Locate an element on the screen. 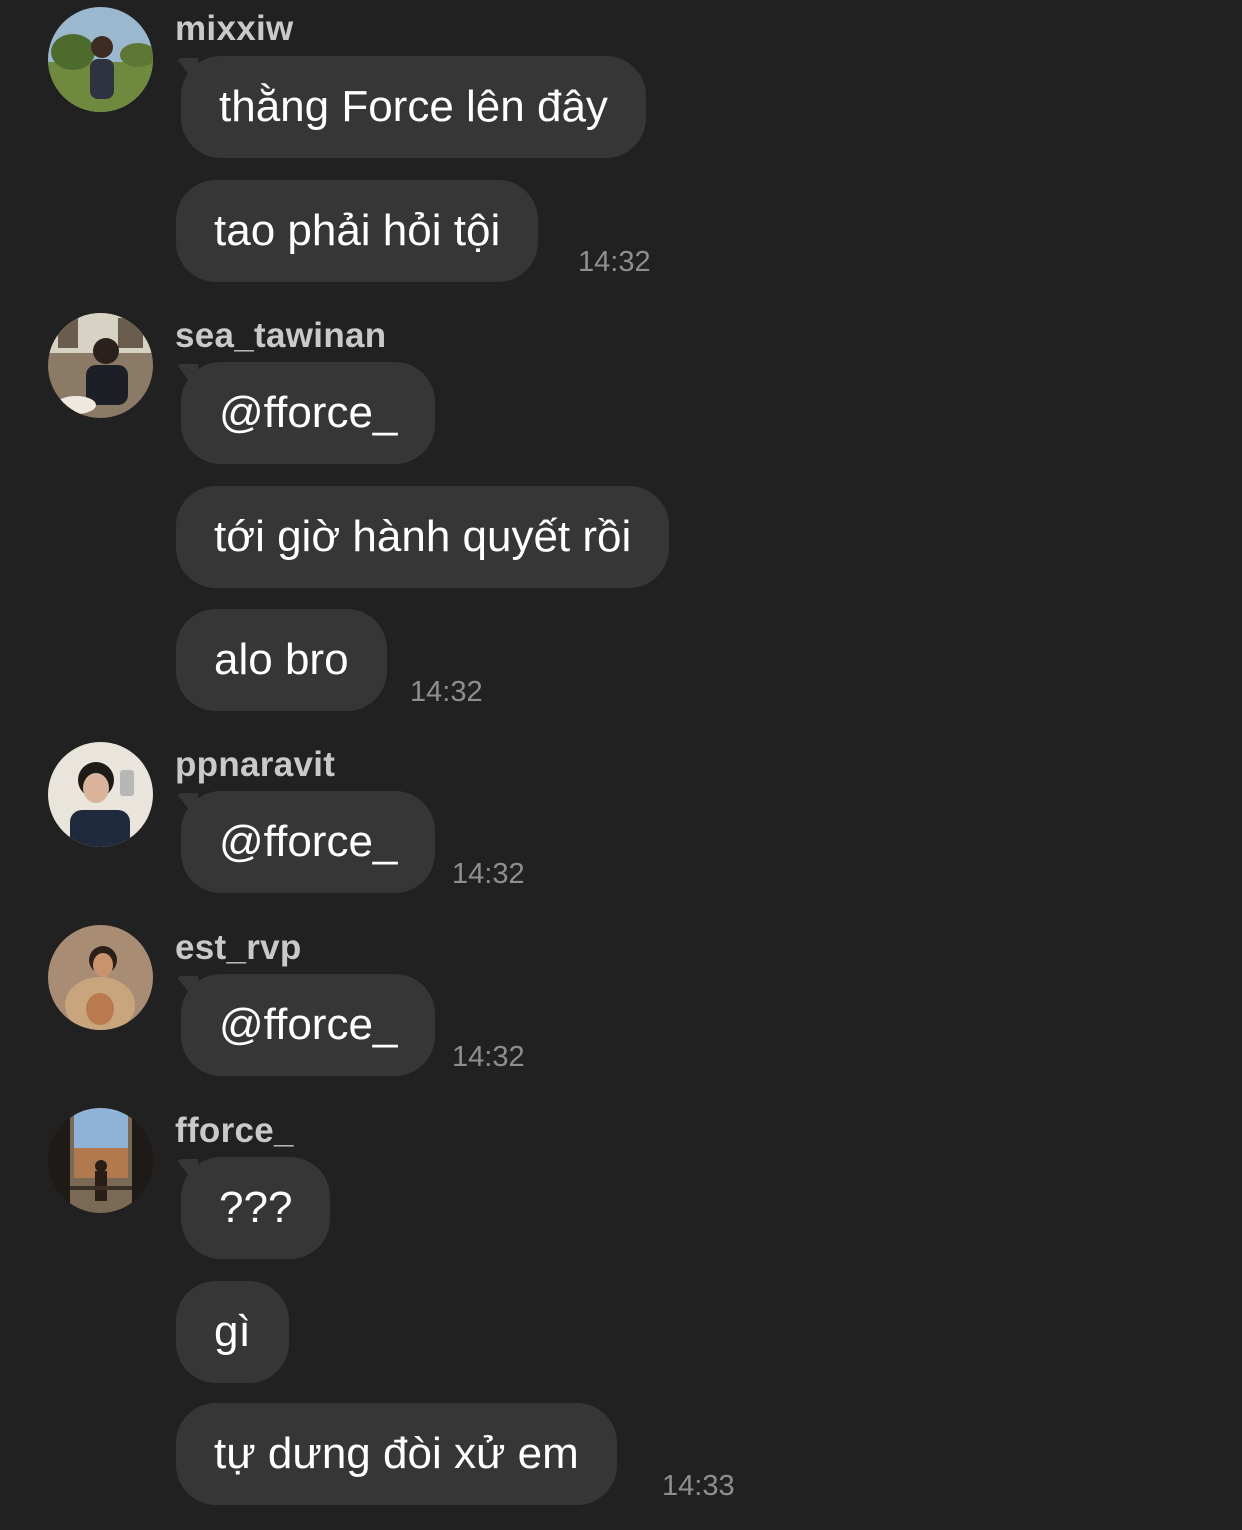 This screenshot has width=1242, height=1530. message-bubble: ??? is located at coordinates (256, 1208).